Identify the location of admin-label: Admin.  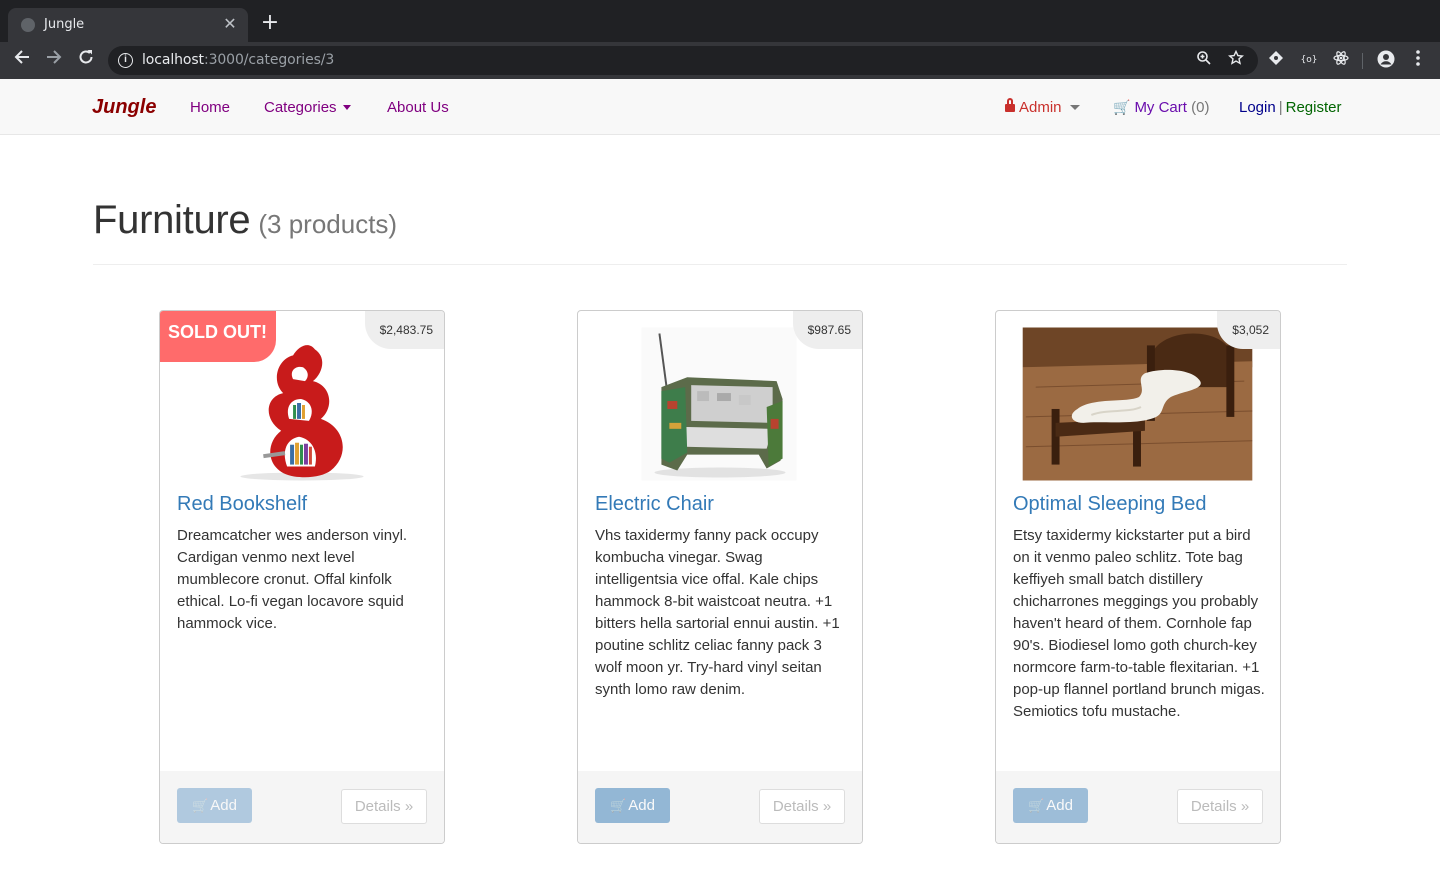
(1040, 107).